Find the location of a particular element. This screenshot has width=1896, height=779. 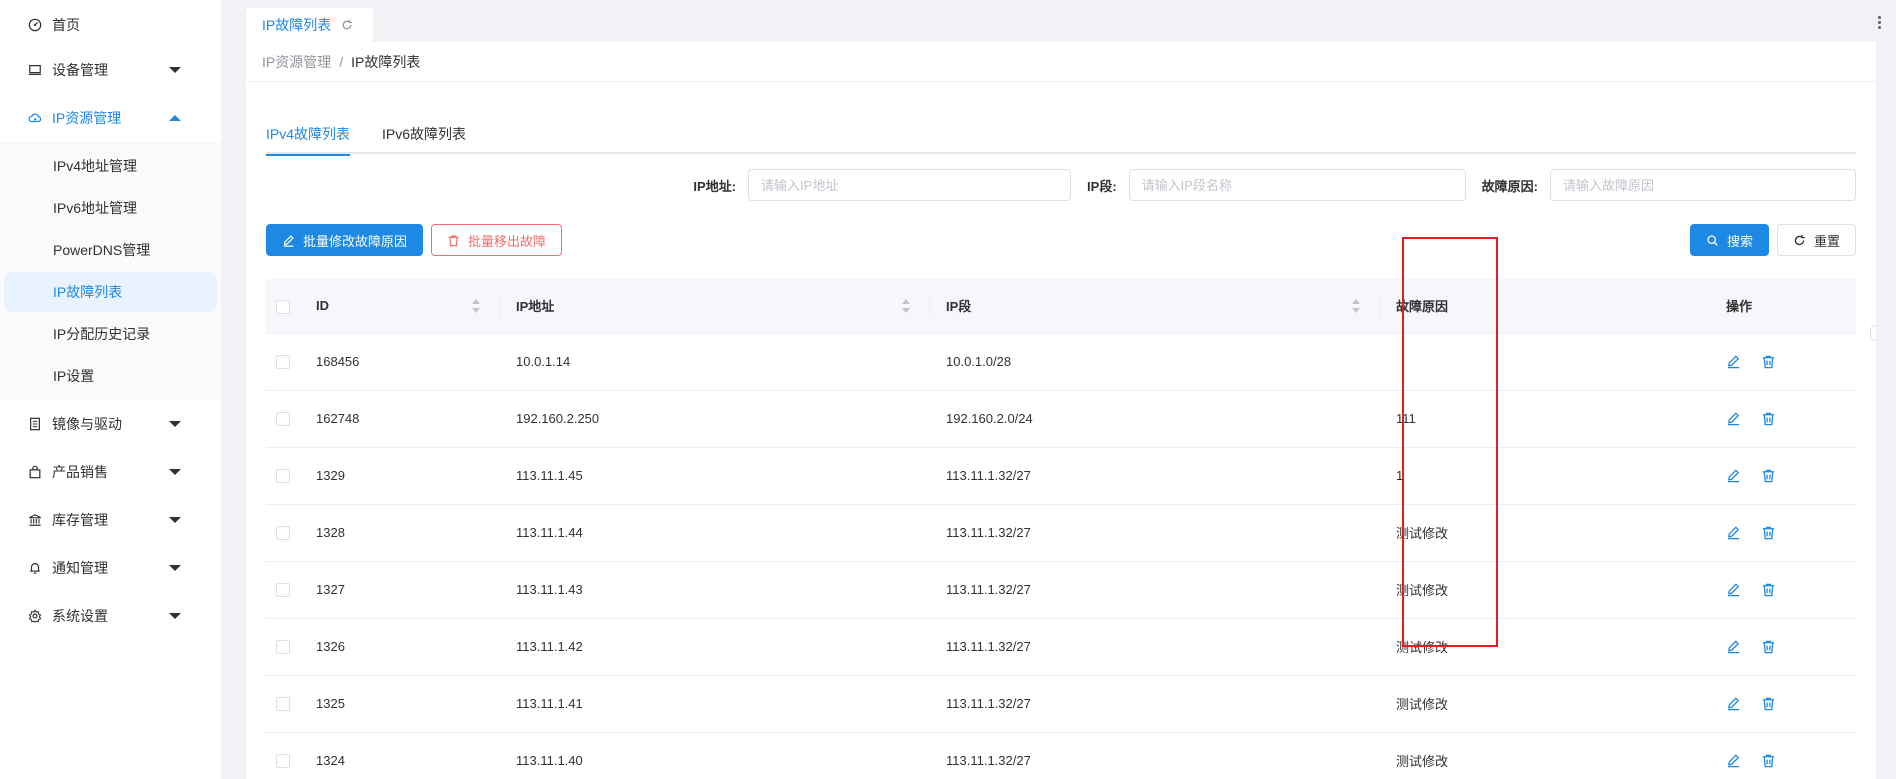

header-id: ID is located at coordinates (403, 306).